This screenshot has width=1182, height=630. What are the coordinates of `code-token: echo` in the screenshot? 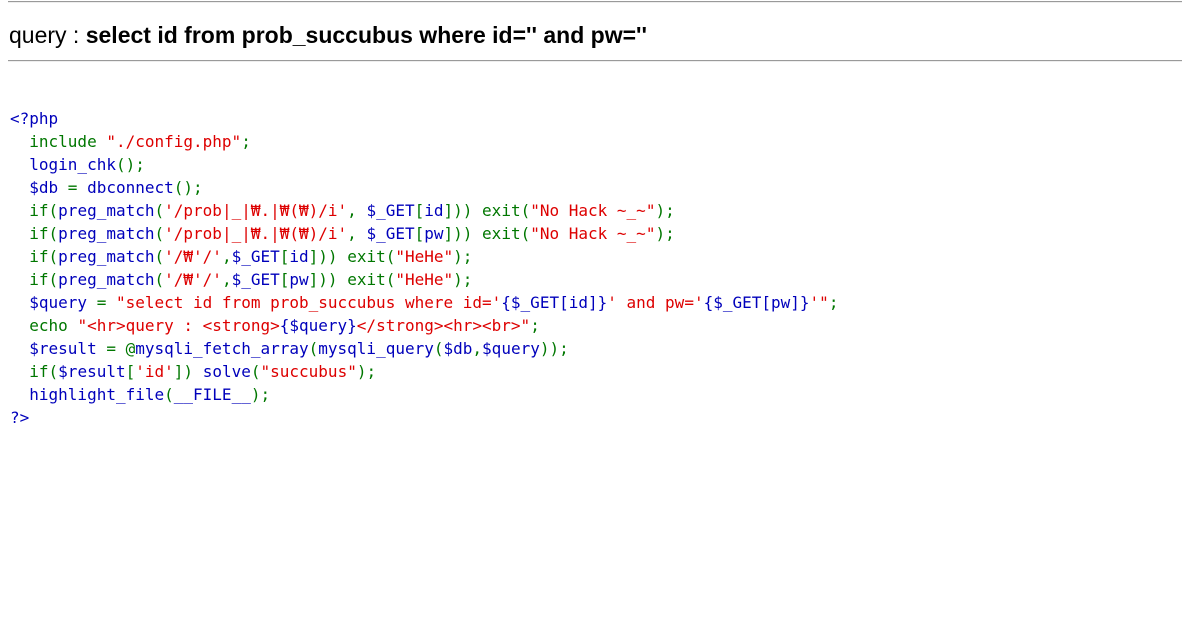 It's located at (53, 325).